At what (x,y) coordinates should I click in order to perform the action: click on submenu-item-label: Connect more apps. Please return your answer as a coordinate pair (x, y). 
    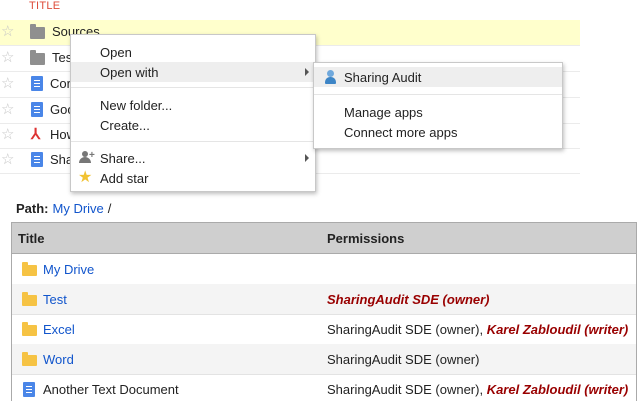
    Looking at the image, I should click on (401, 132).